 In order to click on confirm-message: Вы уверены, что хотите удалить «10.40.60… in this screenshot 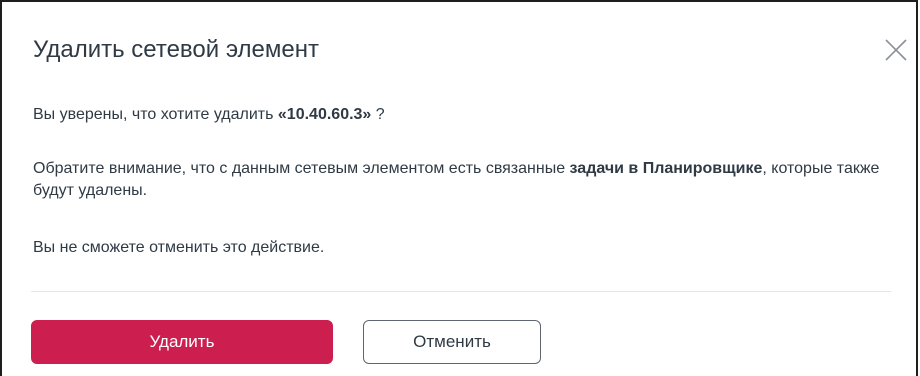, I will do `click(458, 115)`.